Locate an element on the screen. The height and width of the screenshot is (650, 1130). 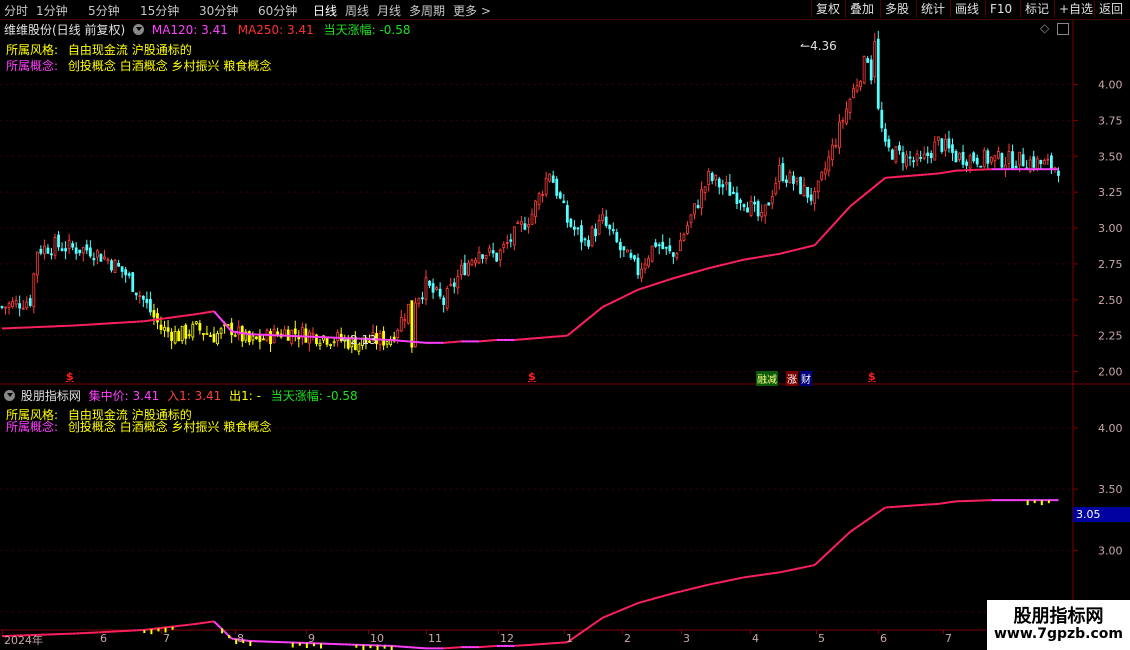
y-tick-label: 2.75 is located at coordinates (1110, 264).